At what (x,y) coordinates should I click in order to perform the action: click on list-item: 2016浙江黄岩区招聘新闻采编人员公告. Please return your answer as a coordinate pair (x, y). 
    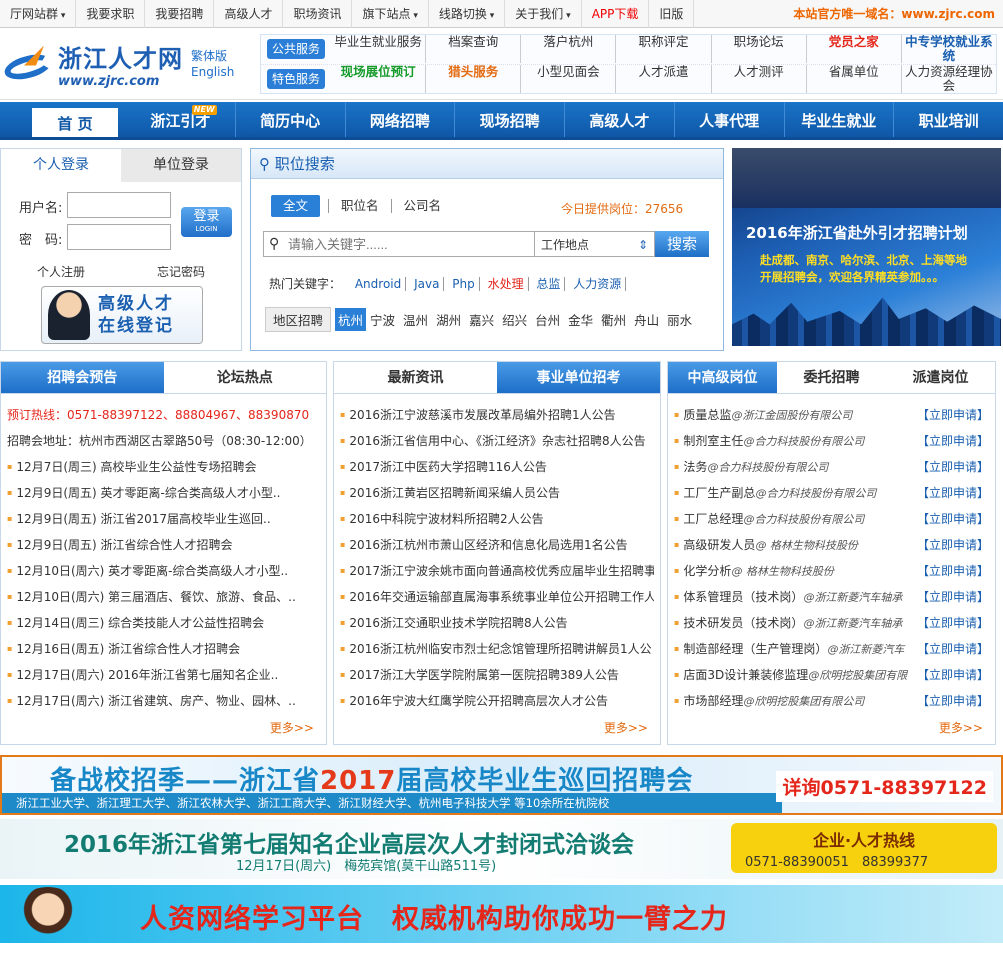
    Looking at the image, I should click on (497, 493).